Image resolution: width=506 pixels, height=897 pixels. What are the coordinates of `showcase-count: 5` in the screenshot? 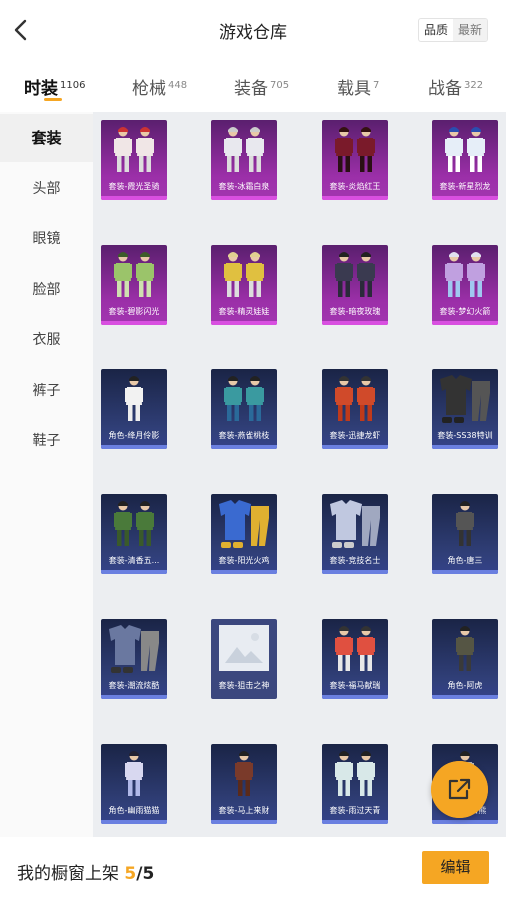 It's located at (130, 874).